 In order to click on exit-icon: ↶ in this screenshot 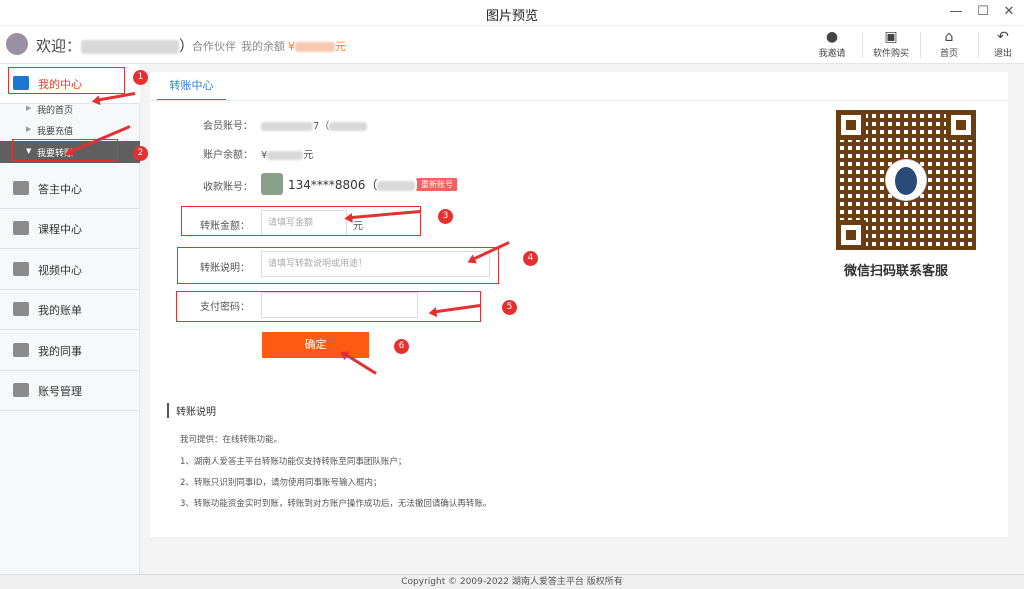, I will do `click(1003, 37)`.